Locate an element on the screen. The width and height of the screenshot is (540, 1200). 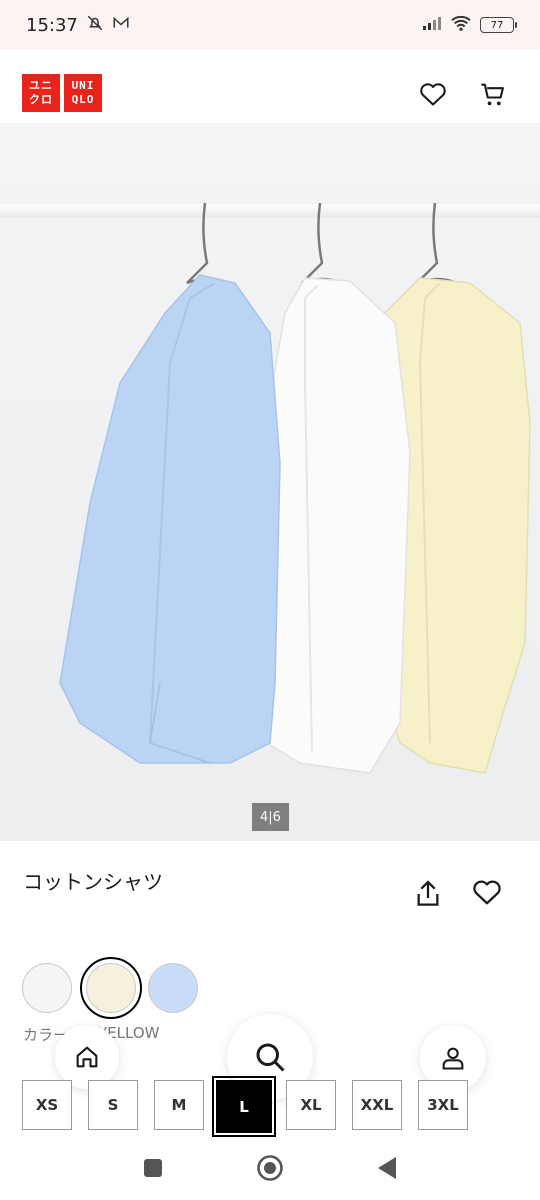
back-icon is located at coordinates (387, 1170).